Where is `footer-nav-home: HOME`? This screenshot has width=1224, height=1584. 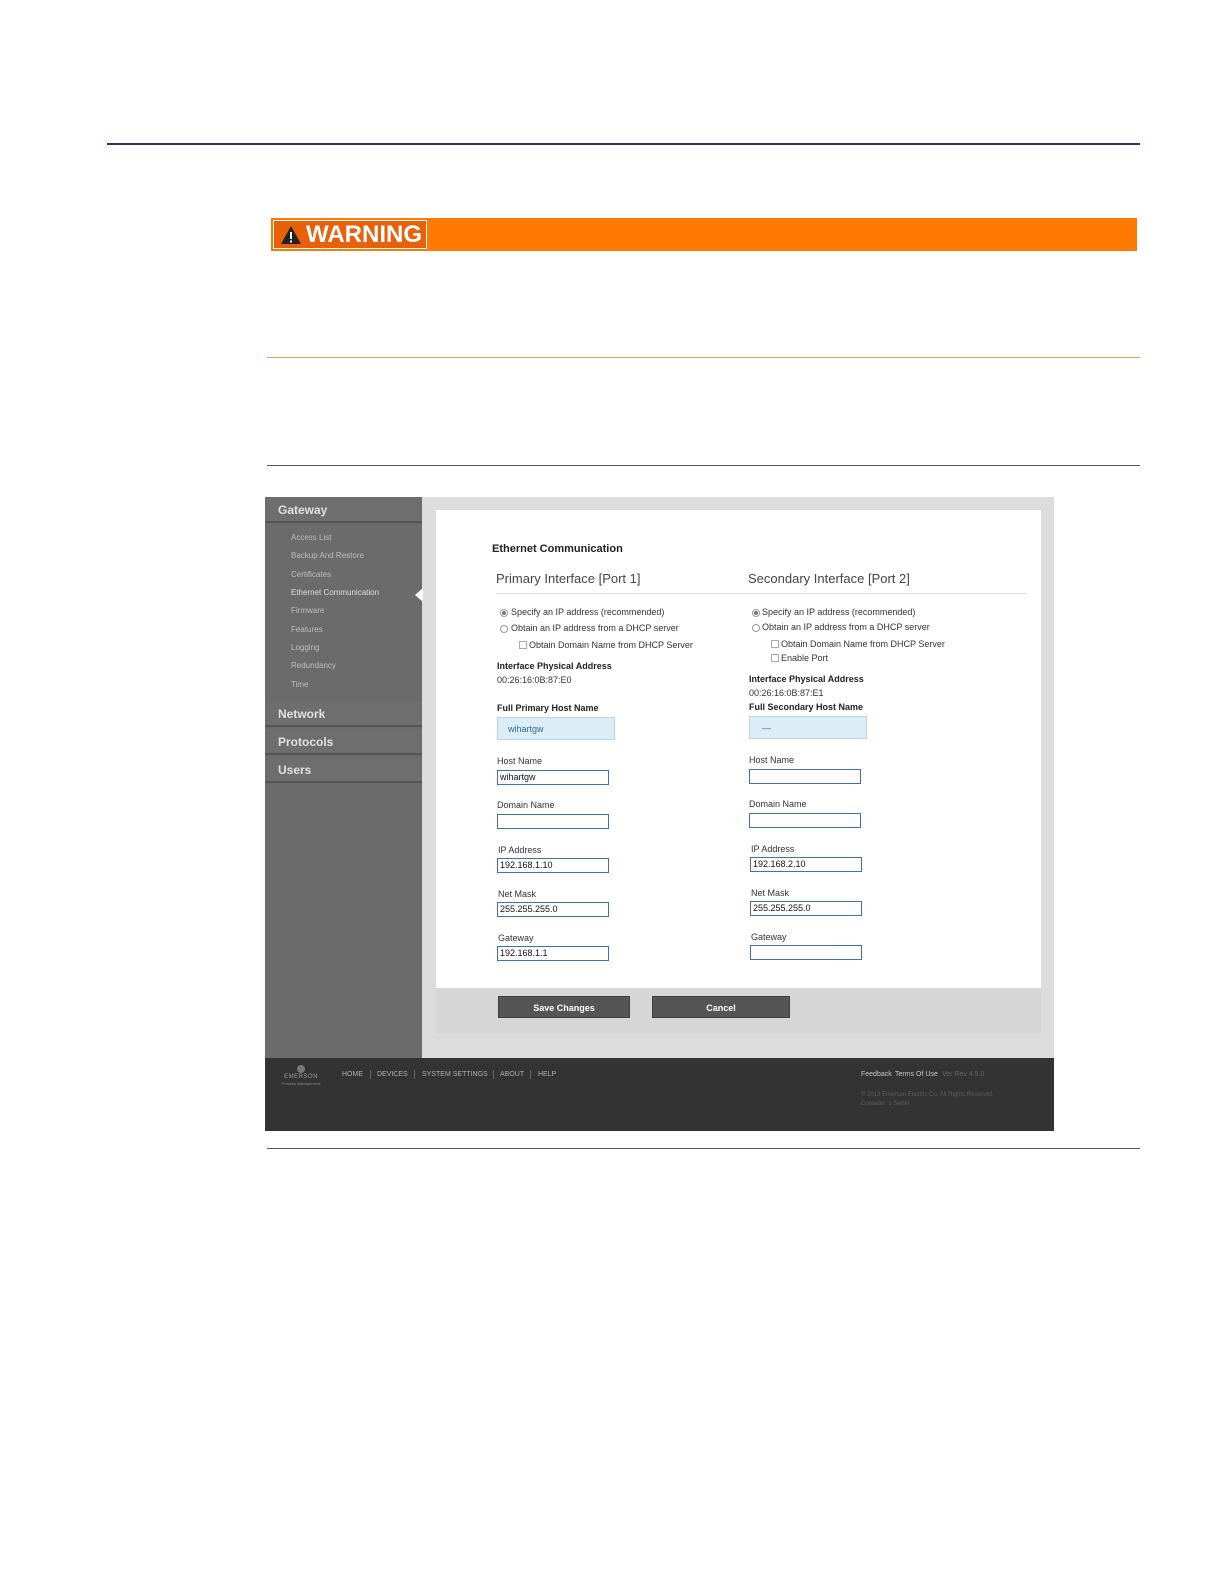 footer-nav-home: HOME is located at coordinates (352, 1074).